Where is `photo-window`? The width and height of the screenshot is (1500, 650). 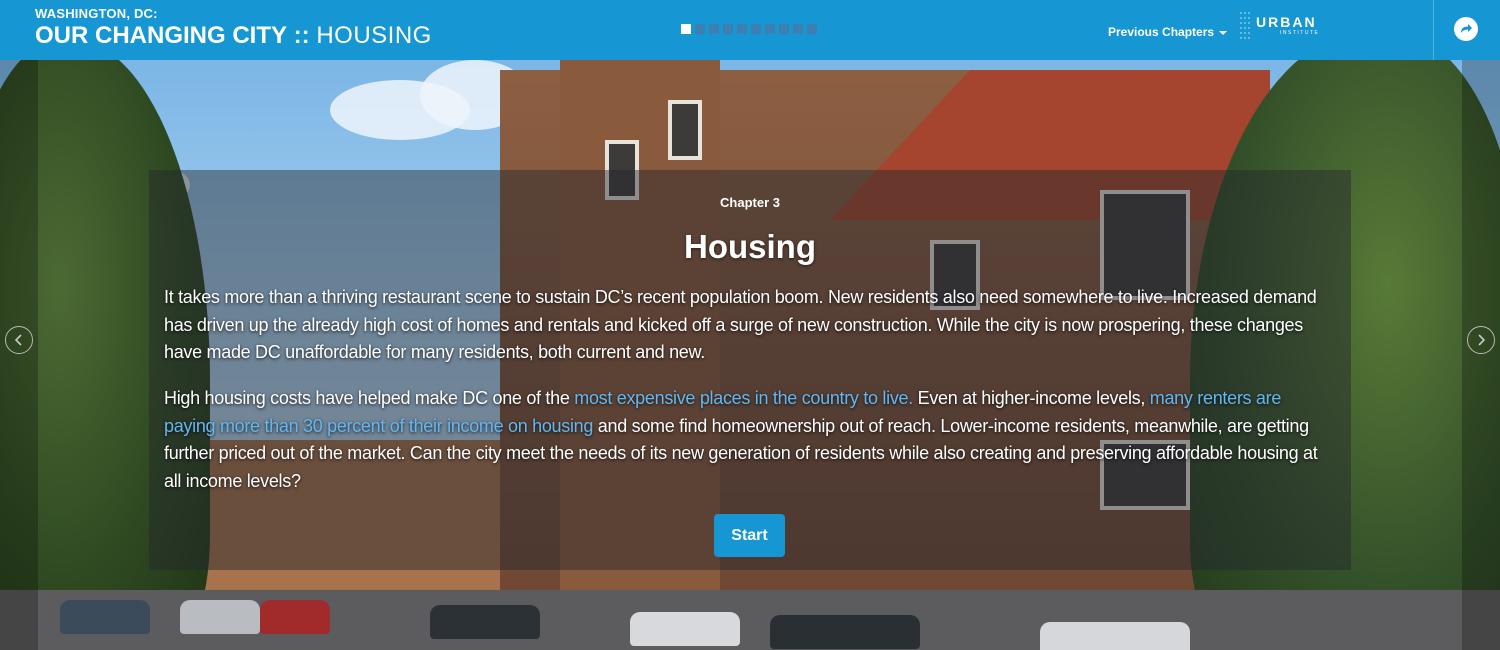 photo-window is located at coordinates (685, 130).